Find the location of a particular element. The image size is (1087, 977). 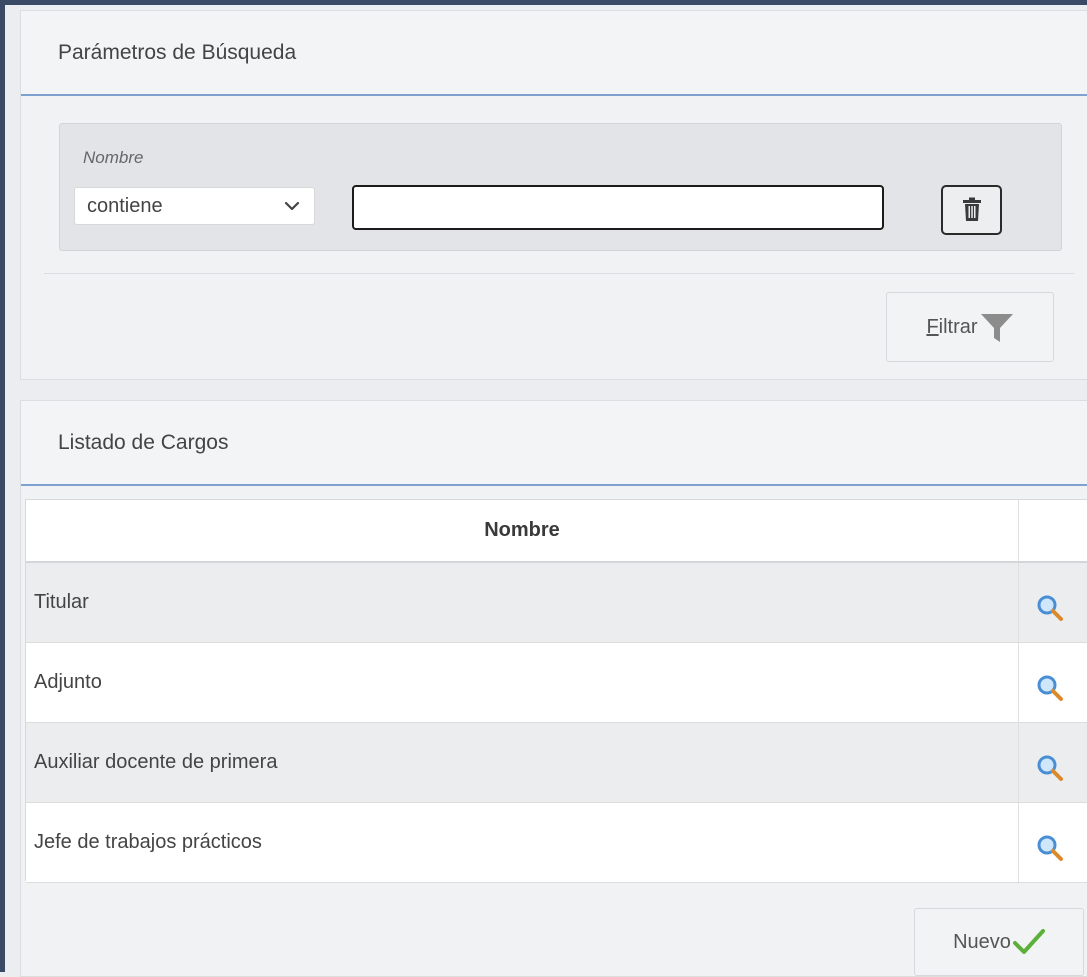

row-name-cell: Titular is located at coordinates (522, 602).